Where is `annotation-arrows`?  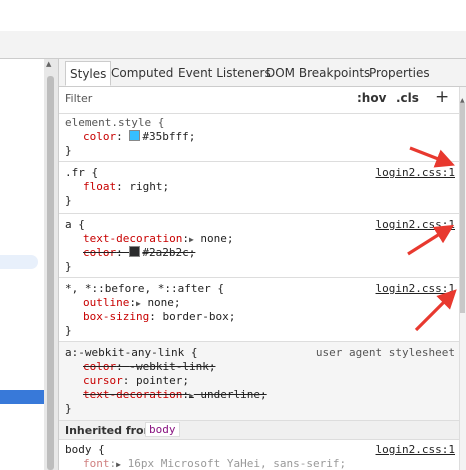
annotation-arrows is located at coordinates (432, 239).